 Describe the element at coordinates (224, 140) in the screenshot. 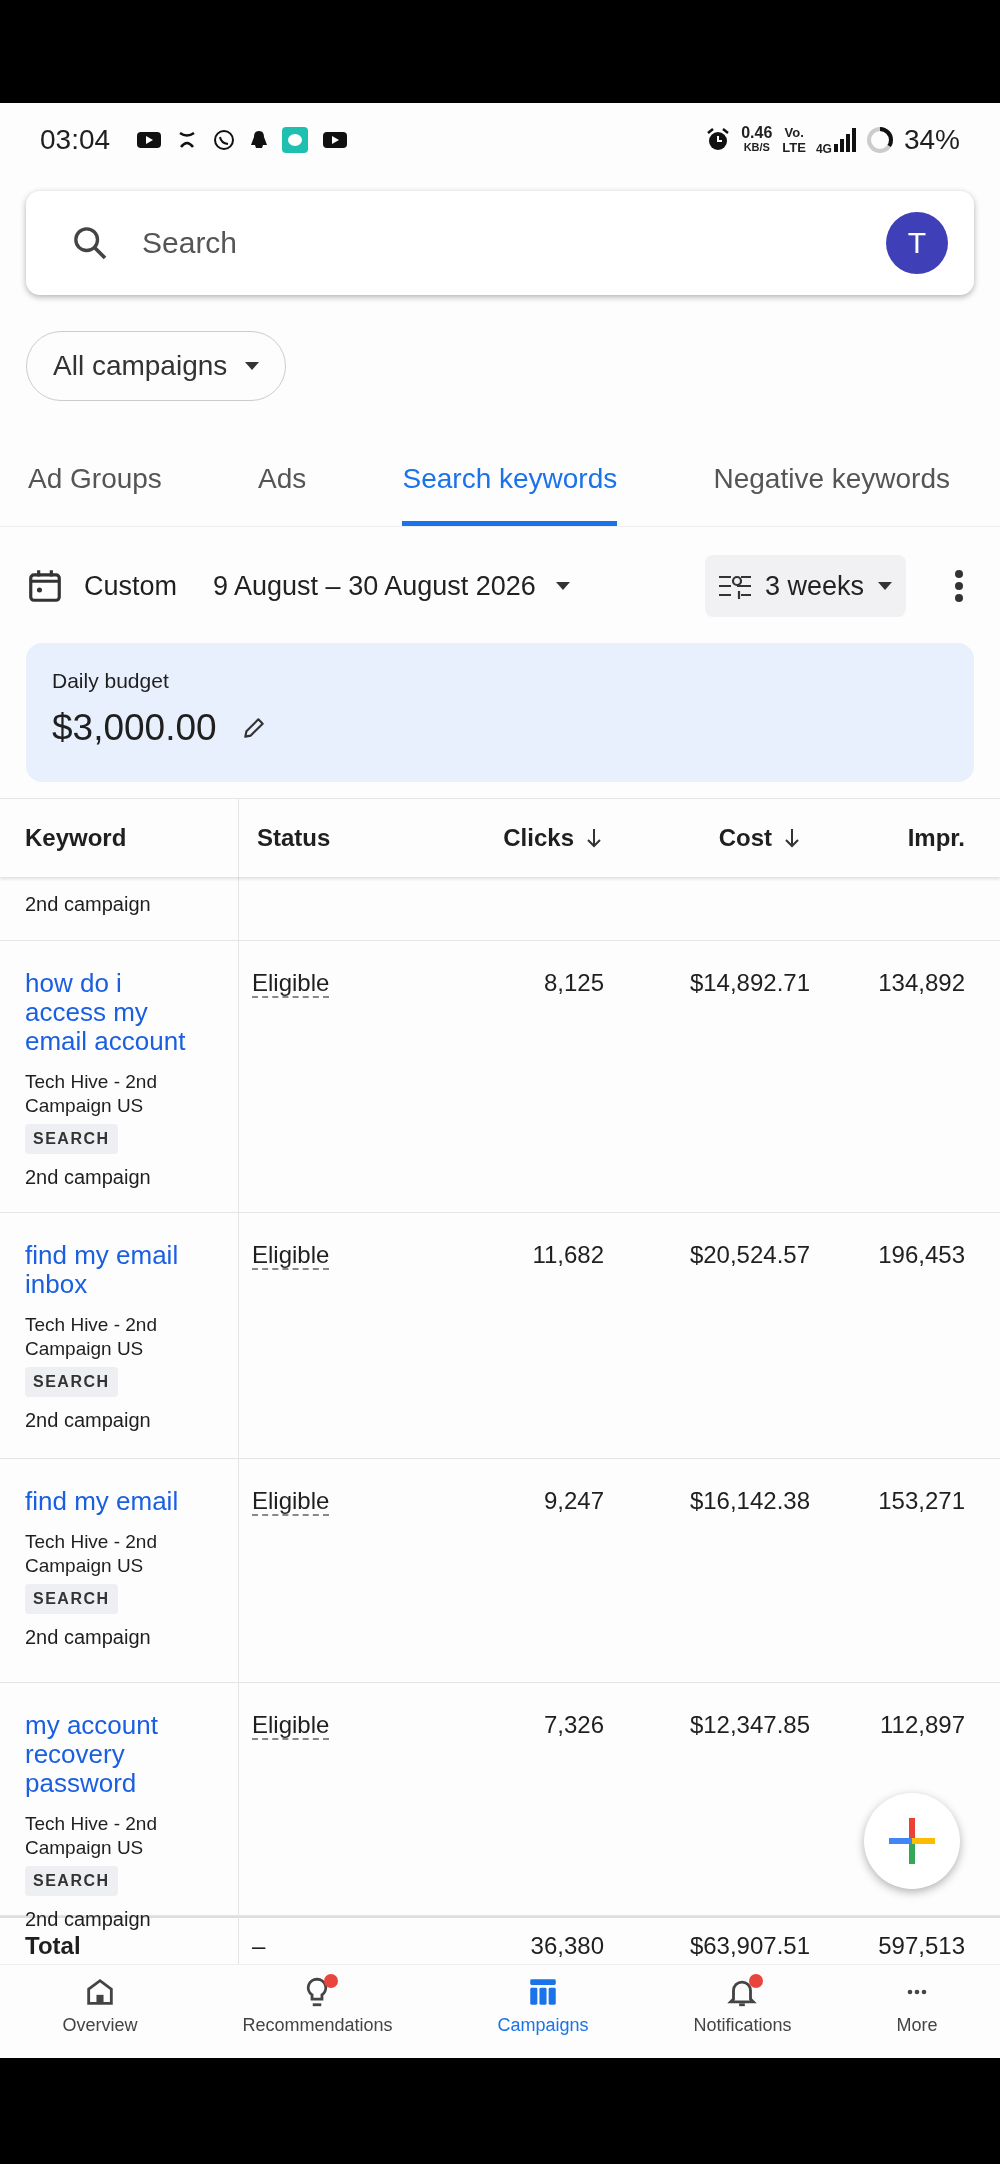

I see `chat-bubble-icon` at that location.